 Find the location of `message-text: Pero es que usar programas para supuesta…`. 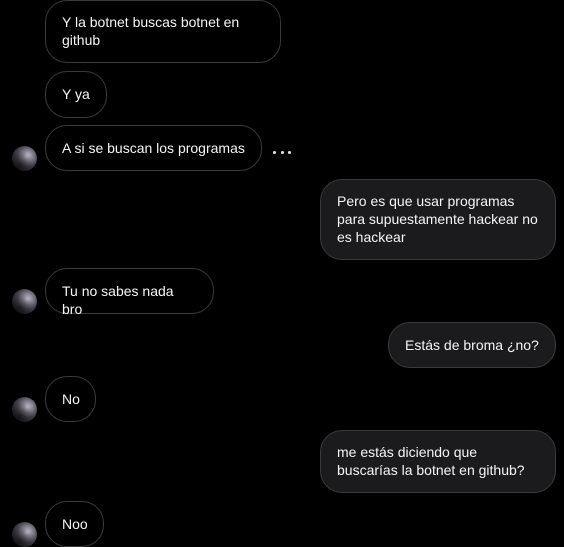

message-text: Pero es que usar programas para supuesta… is located at coordinates (437, 219).